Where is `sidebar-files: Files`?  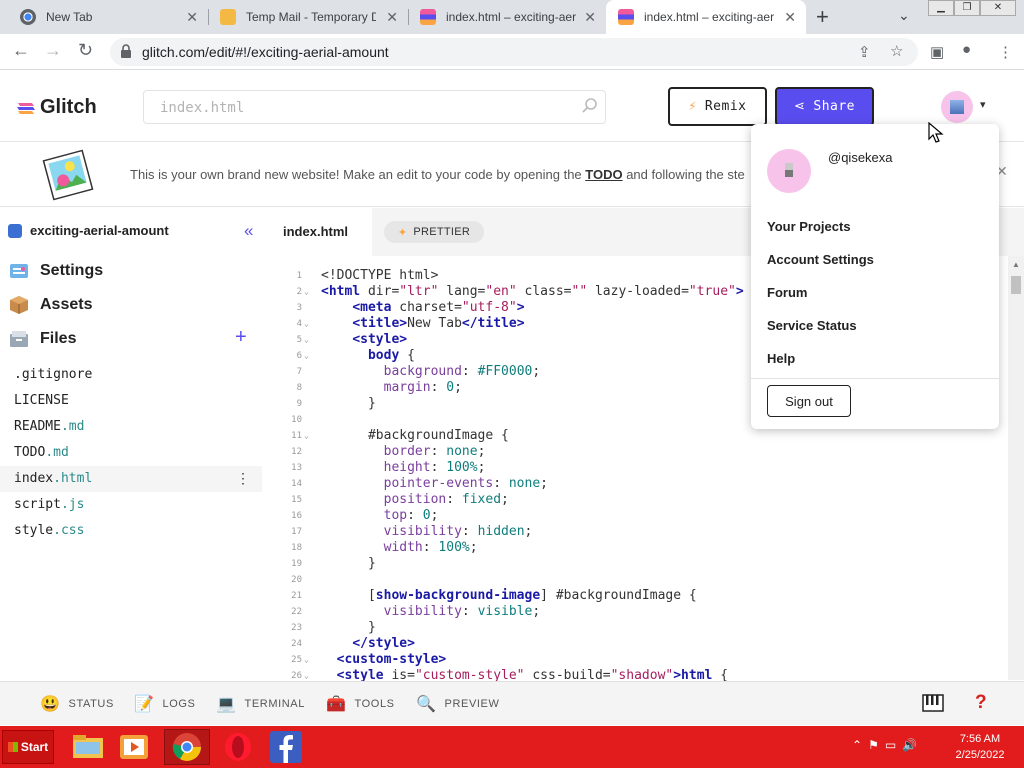 sidebar-files: Files is located at coordinates (42, 339).